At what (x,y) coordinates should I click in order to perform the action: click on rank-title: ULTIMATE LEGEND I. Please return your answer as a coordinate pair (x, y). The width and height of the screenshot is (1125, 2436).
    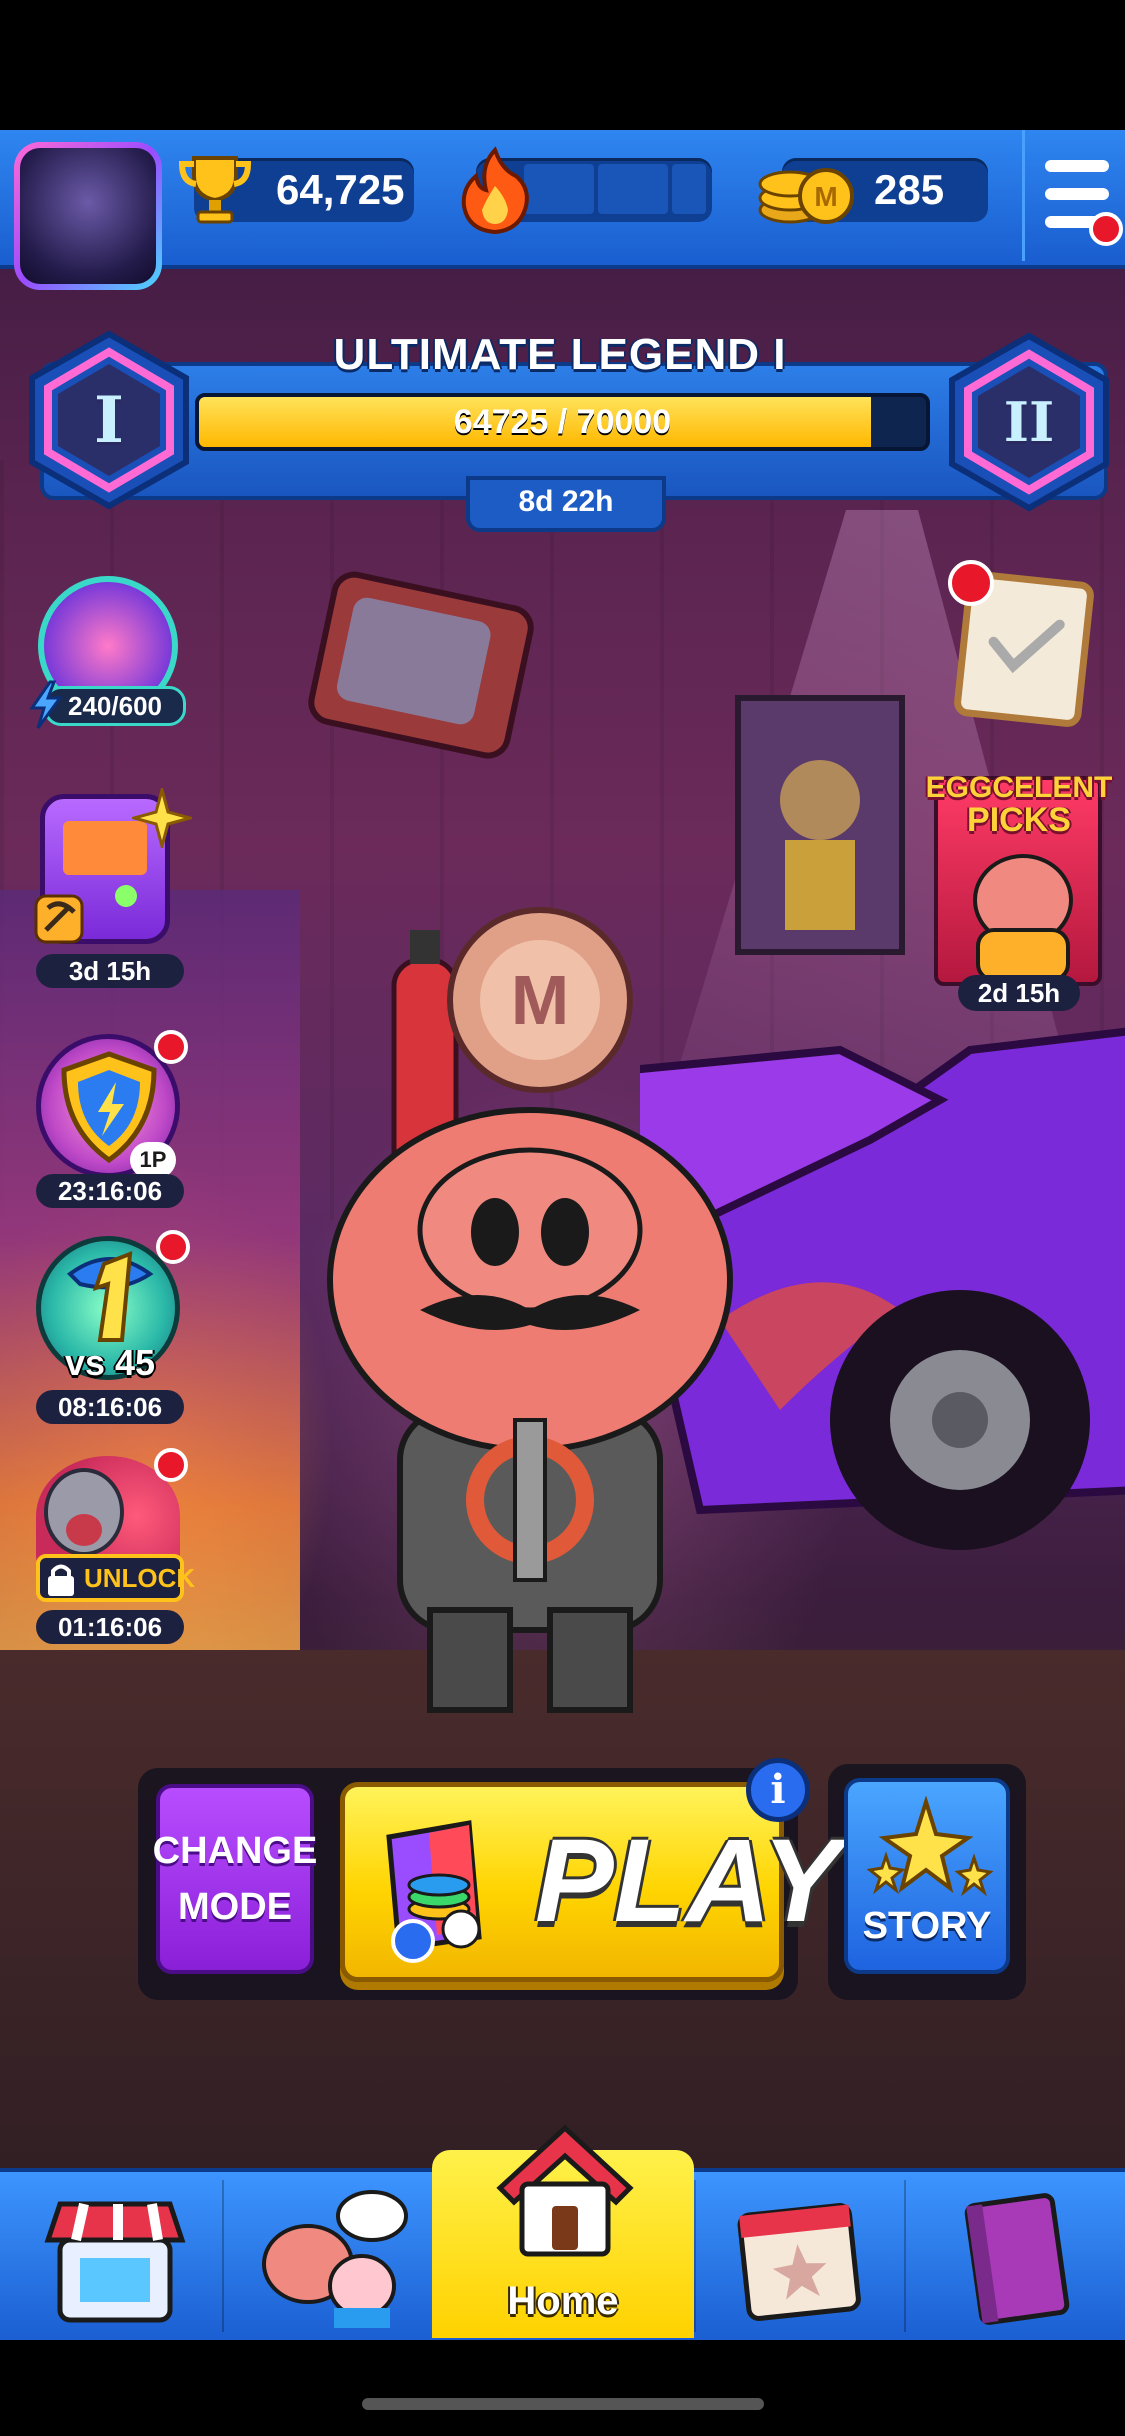
    Looking at the image, I should click on (560, 354).